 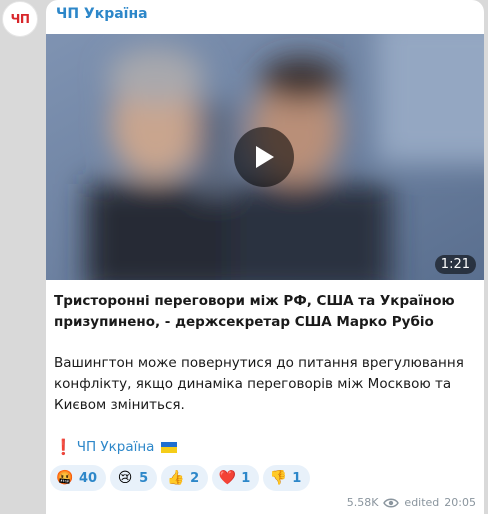 I want to click on reaction-heart: ❤️ 1, so click(x=236, y=478).